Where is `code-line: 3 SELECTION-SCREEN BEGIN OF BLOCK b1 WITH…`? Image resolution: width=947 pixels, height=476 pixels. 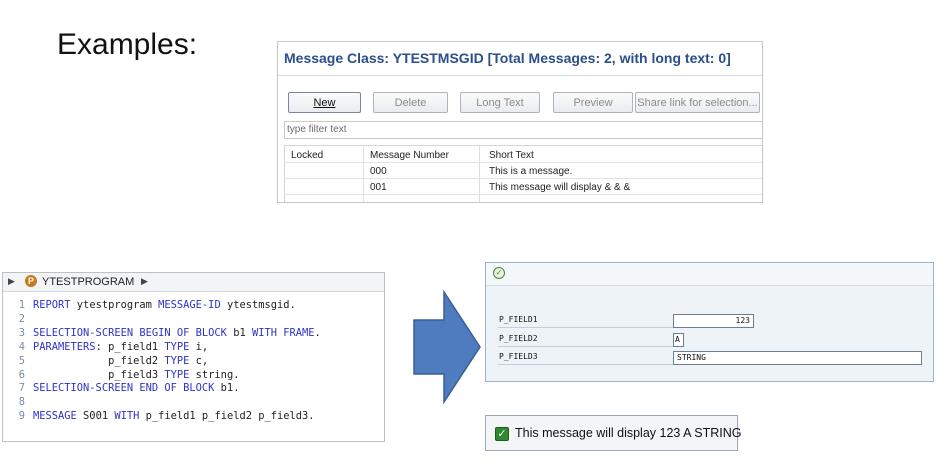 code-line: 3 SELECTION-SCREEN BEGIN OF BLOCK b1 WITH… is located at coordinates (162, 334).